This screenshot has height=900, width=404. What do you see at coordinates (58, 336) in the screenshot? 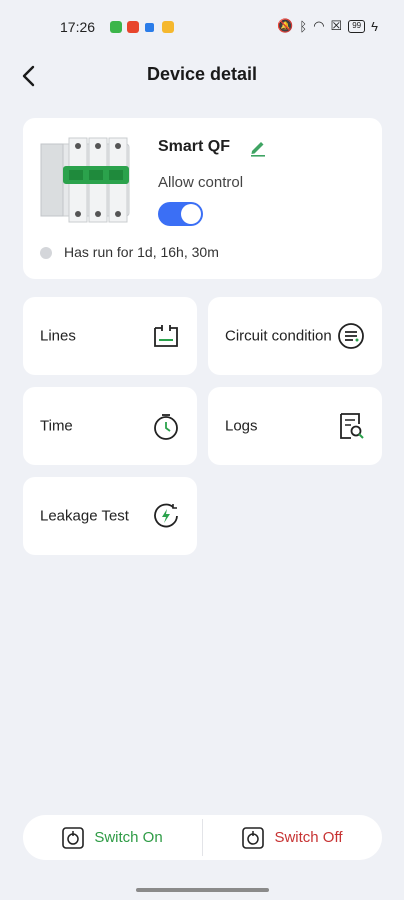
I see `tile-label: Lines` at bounding box center [58, 336].